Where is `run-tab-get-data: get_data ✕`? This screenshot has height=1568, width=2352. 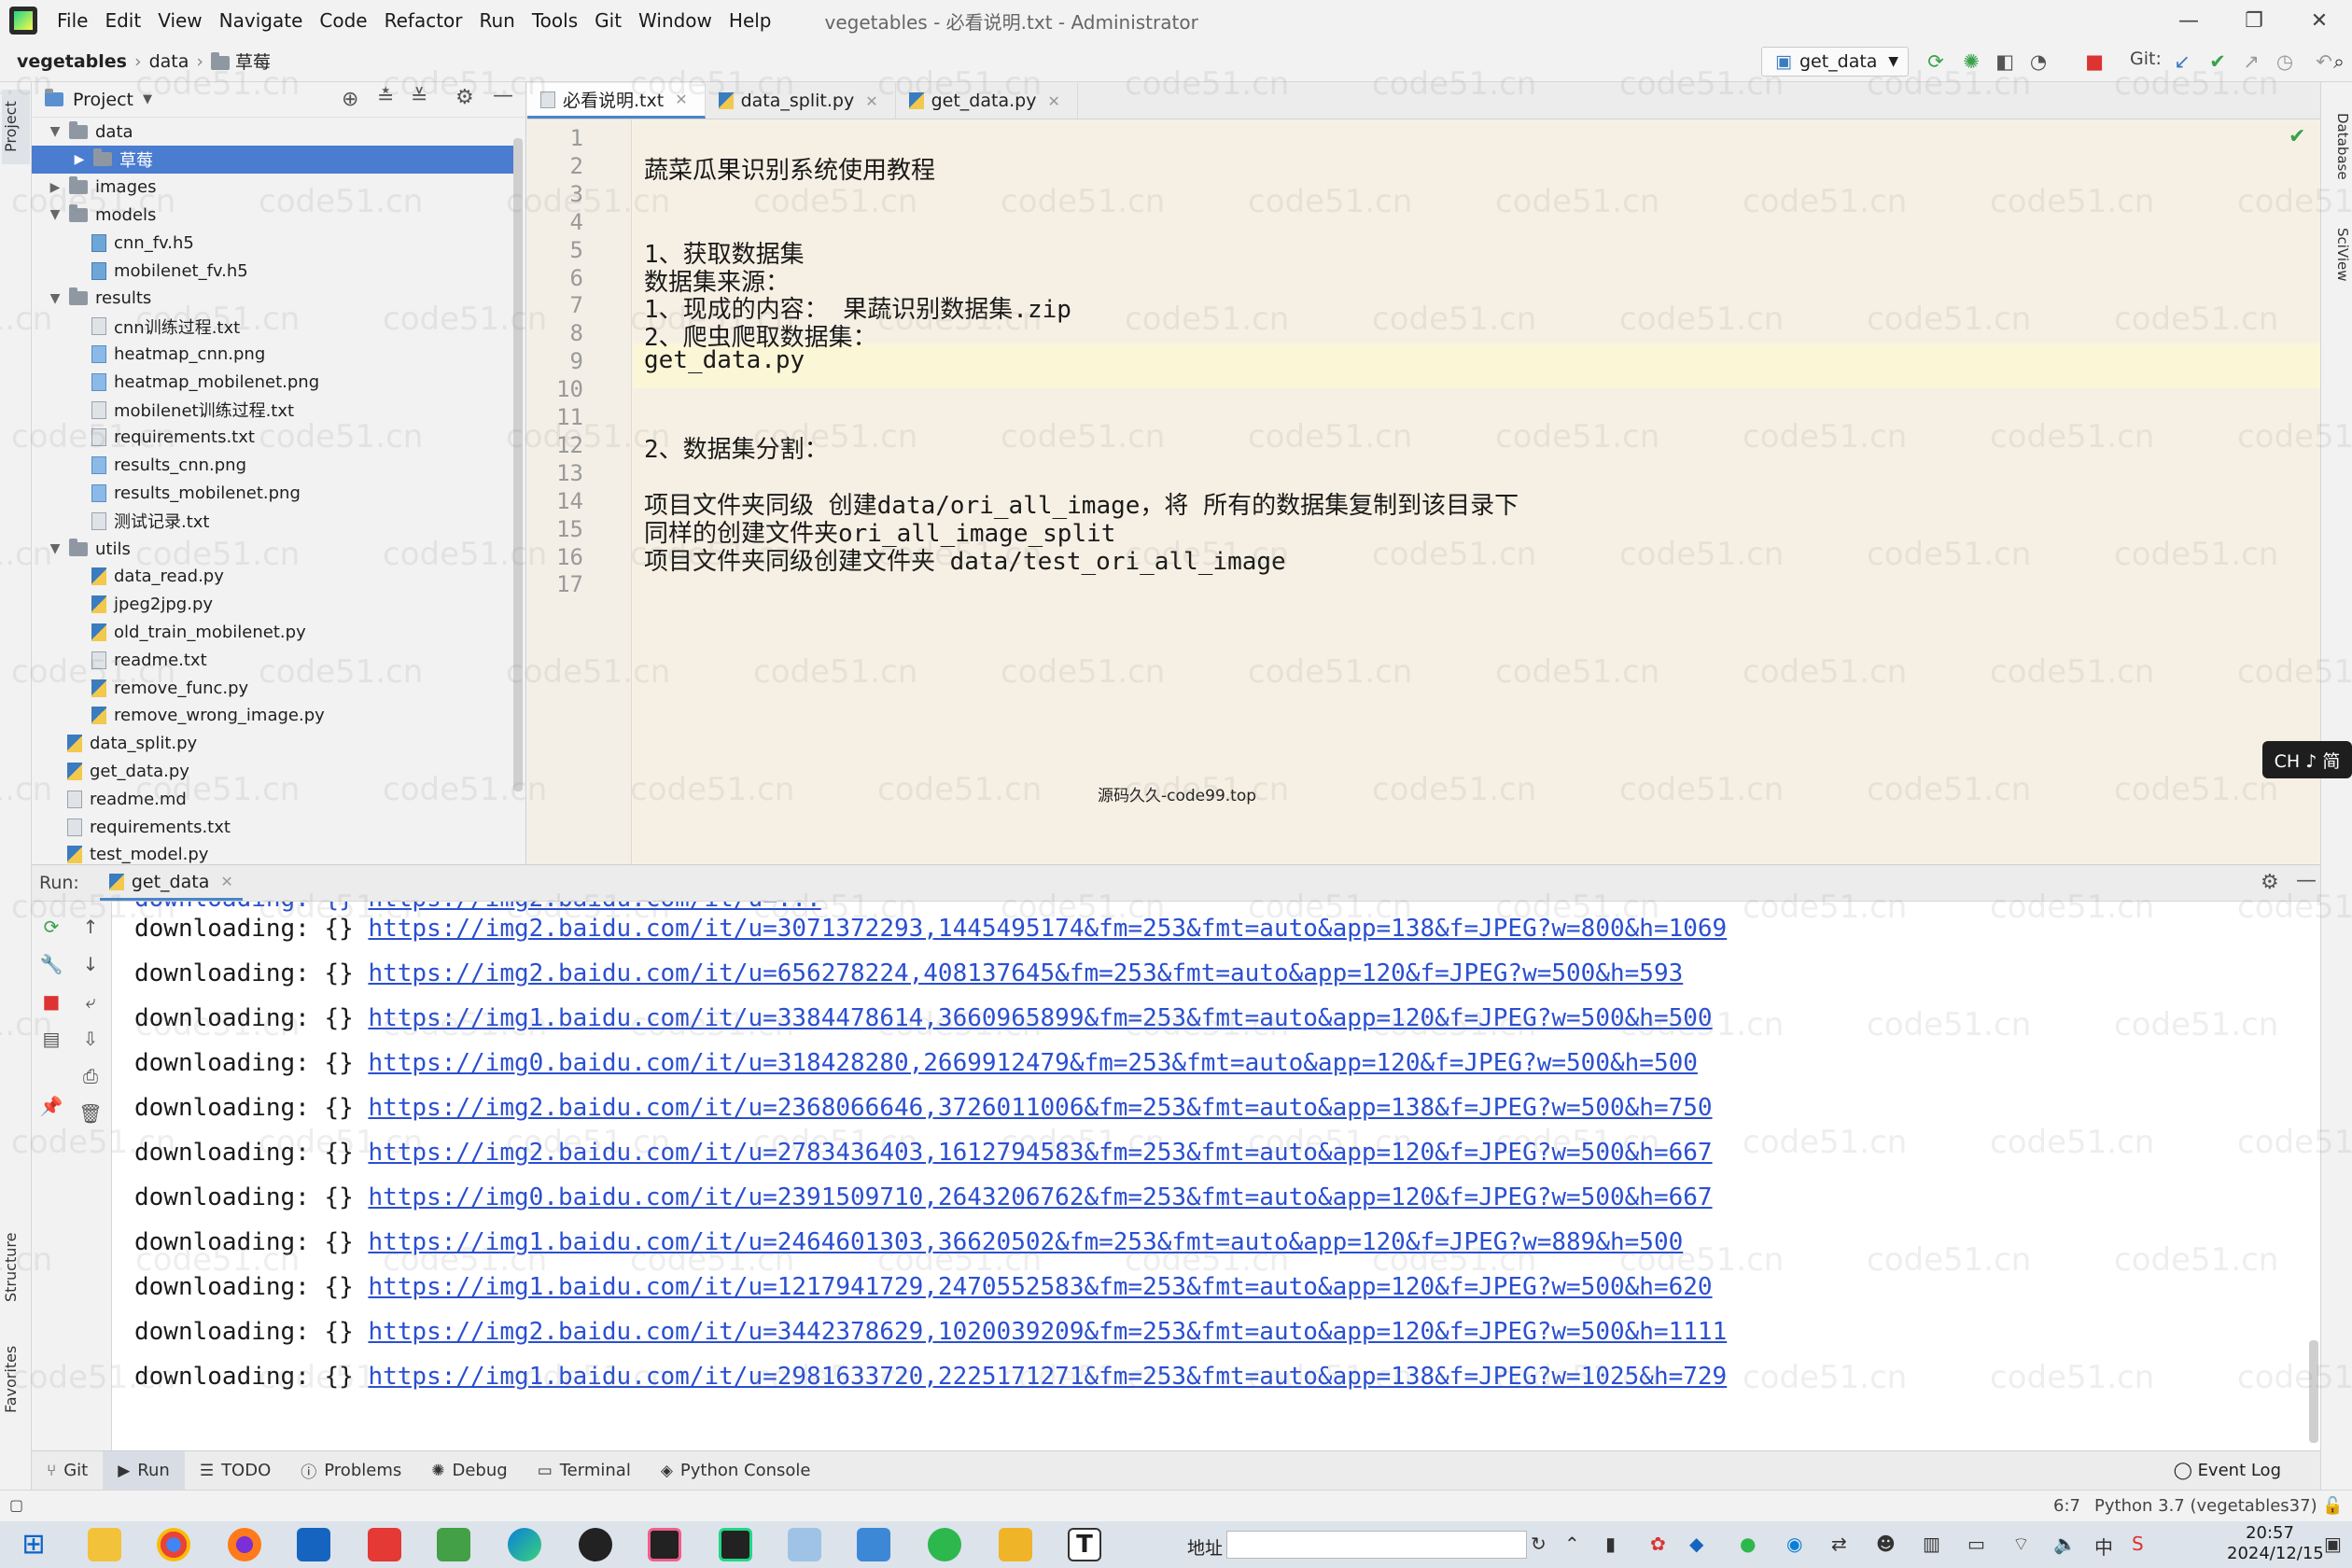 run-tab-get-data: get_data ✕ is located at coordinates (171, 883).